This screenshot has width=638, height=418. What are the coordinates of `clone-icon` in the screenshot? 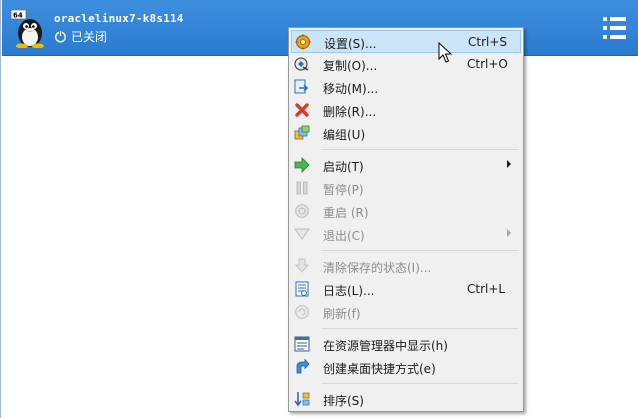 It's located at (301, 64).